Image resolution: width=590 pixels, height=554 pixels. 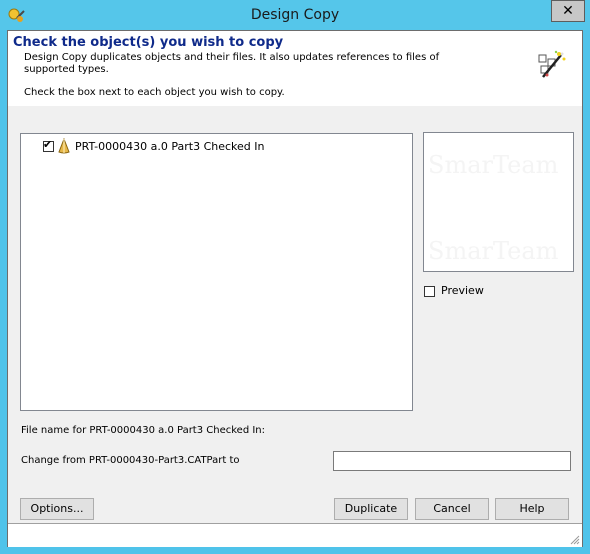 I want to click on new-file-name-input, so click(x=452, y=461).